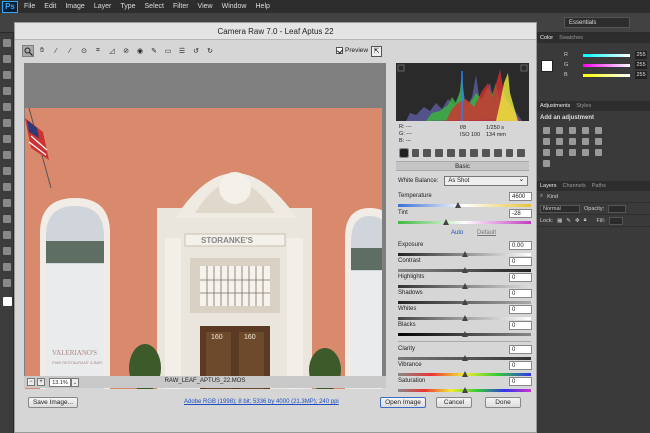 The image size is (650, 433). Describe the element at coordinates (574, 186) in the screenshot. I see `tab-channels: Channels` at that location.